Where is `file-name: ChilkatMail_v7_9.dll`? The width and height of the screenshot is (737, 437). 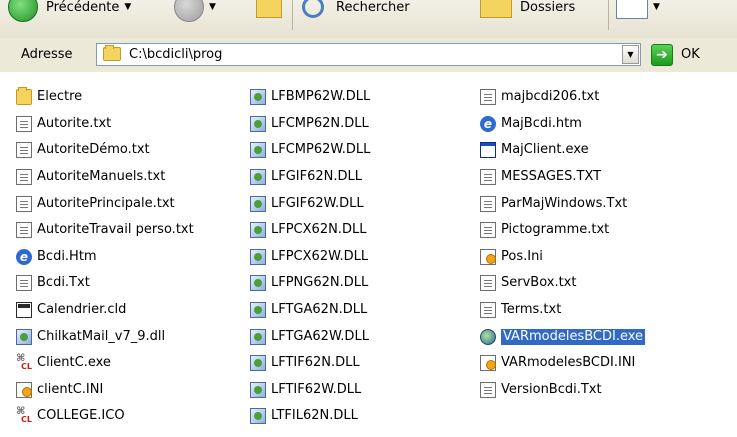 file-name: ChilkatMail_v7_9.dll is located at coordinates (101, 336).